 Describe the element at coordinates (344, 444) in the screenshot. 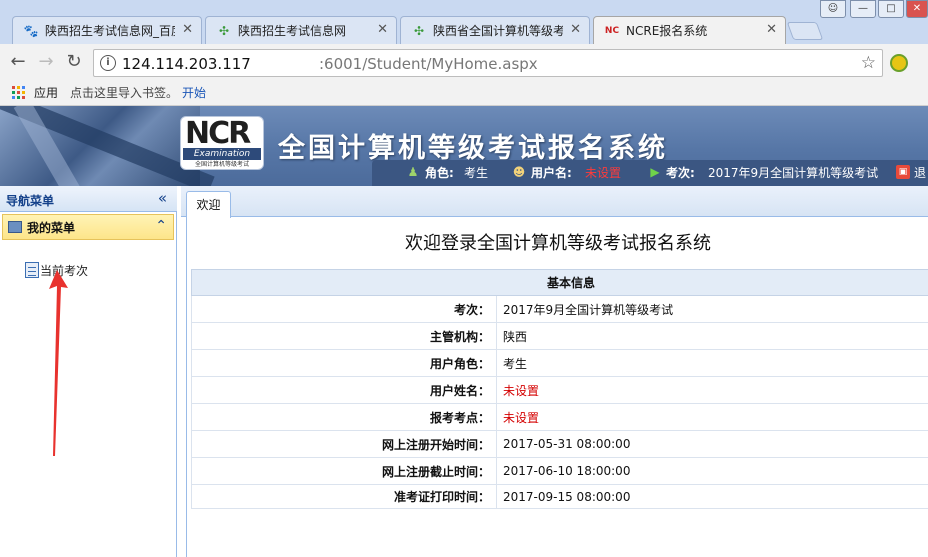

I see `info-key: 网上注册开始时间：` at that location.